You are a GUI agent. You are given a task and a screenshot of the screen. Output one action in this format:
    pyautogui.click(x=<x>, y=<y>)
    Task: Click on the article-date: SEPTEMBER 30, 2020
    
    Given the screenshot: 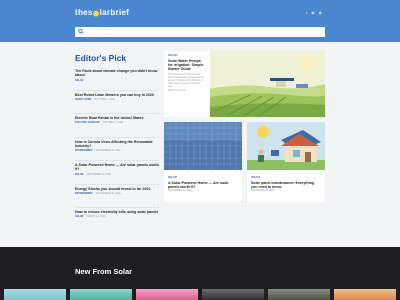 What is the action you would take?
    pyautogui.click(x=108, y=151)
    